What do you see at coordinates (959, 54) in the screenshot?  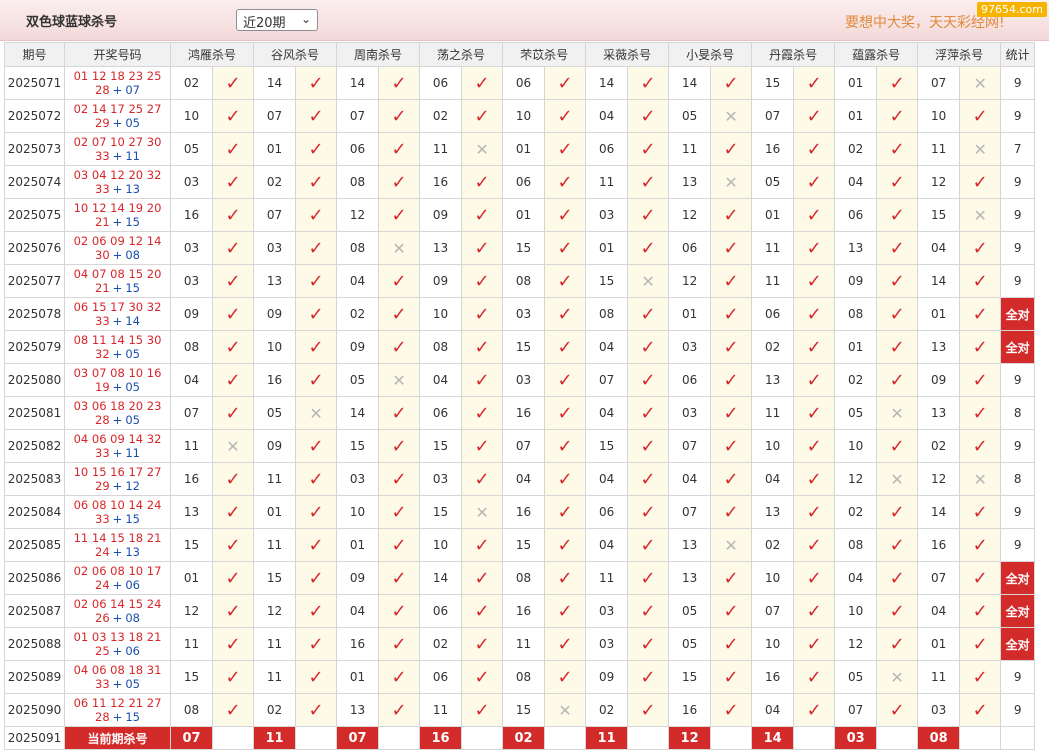 I see `column-header: 浮萍杀号` at bounding box center [959, 54].